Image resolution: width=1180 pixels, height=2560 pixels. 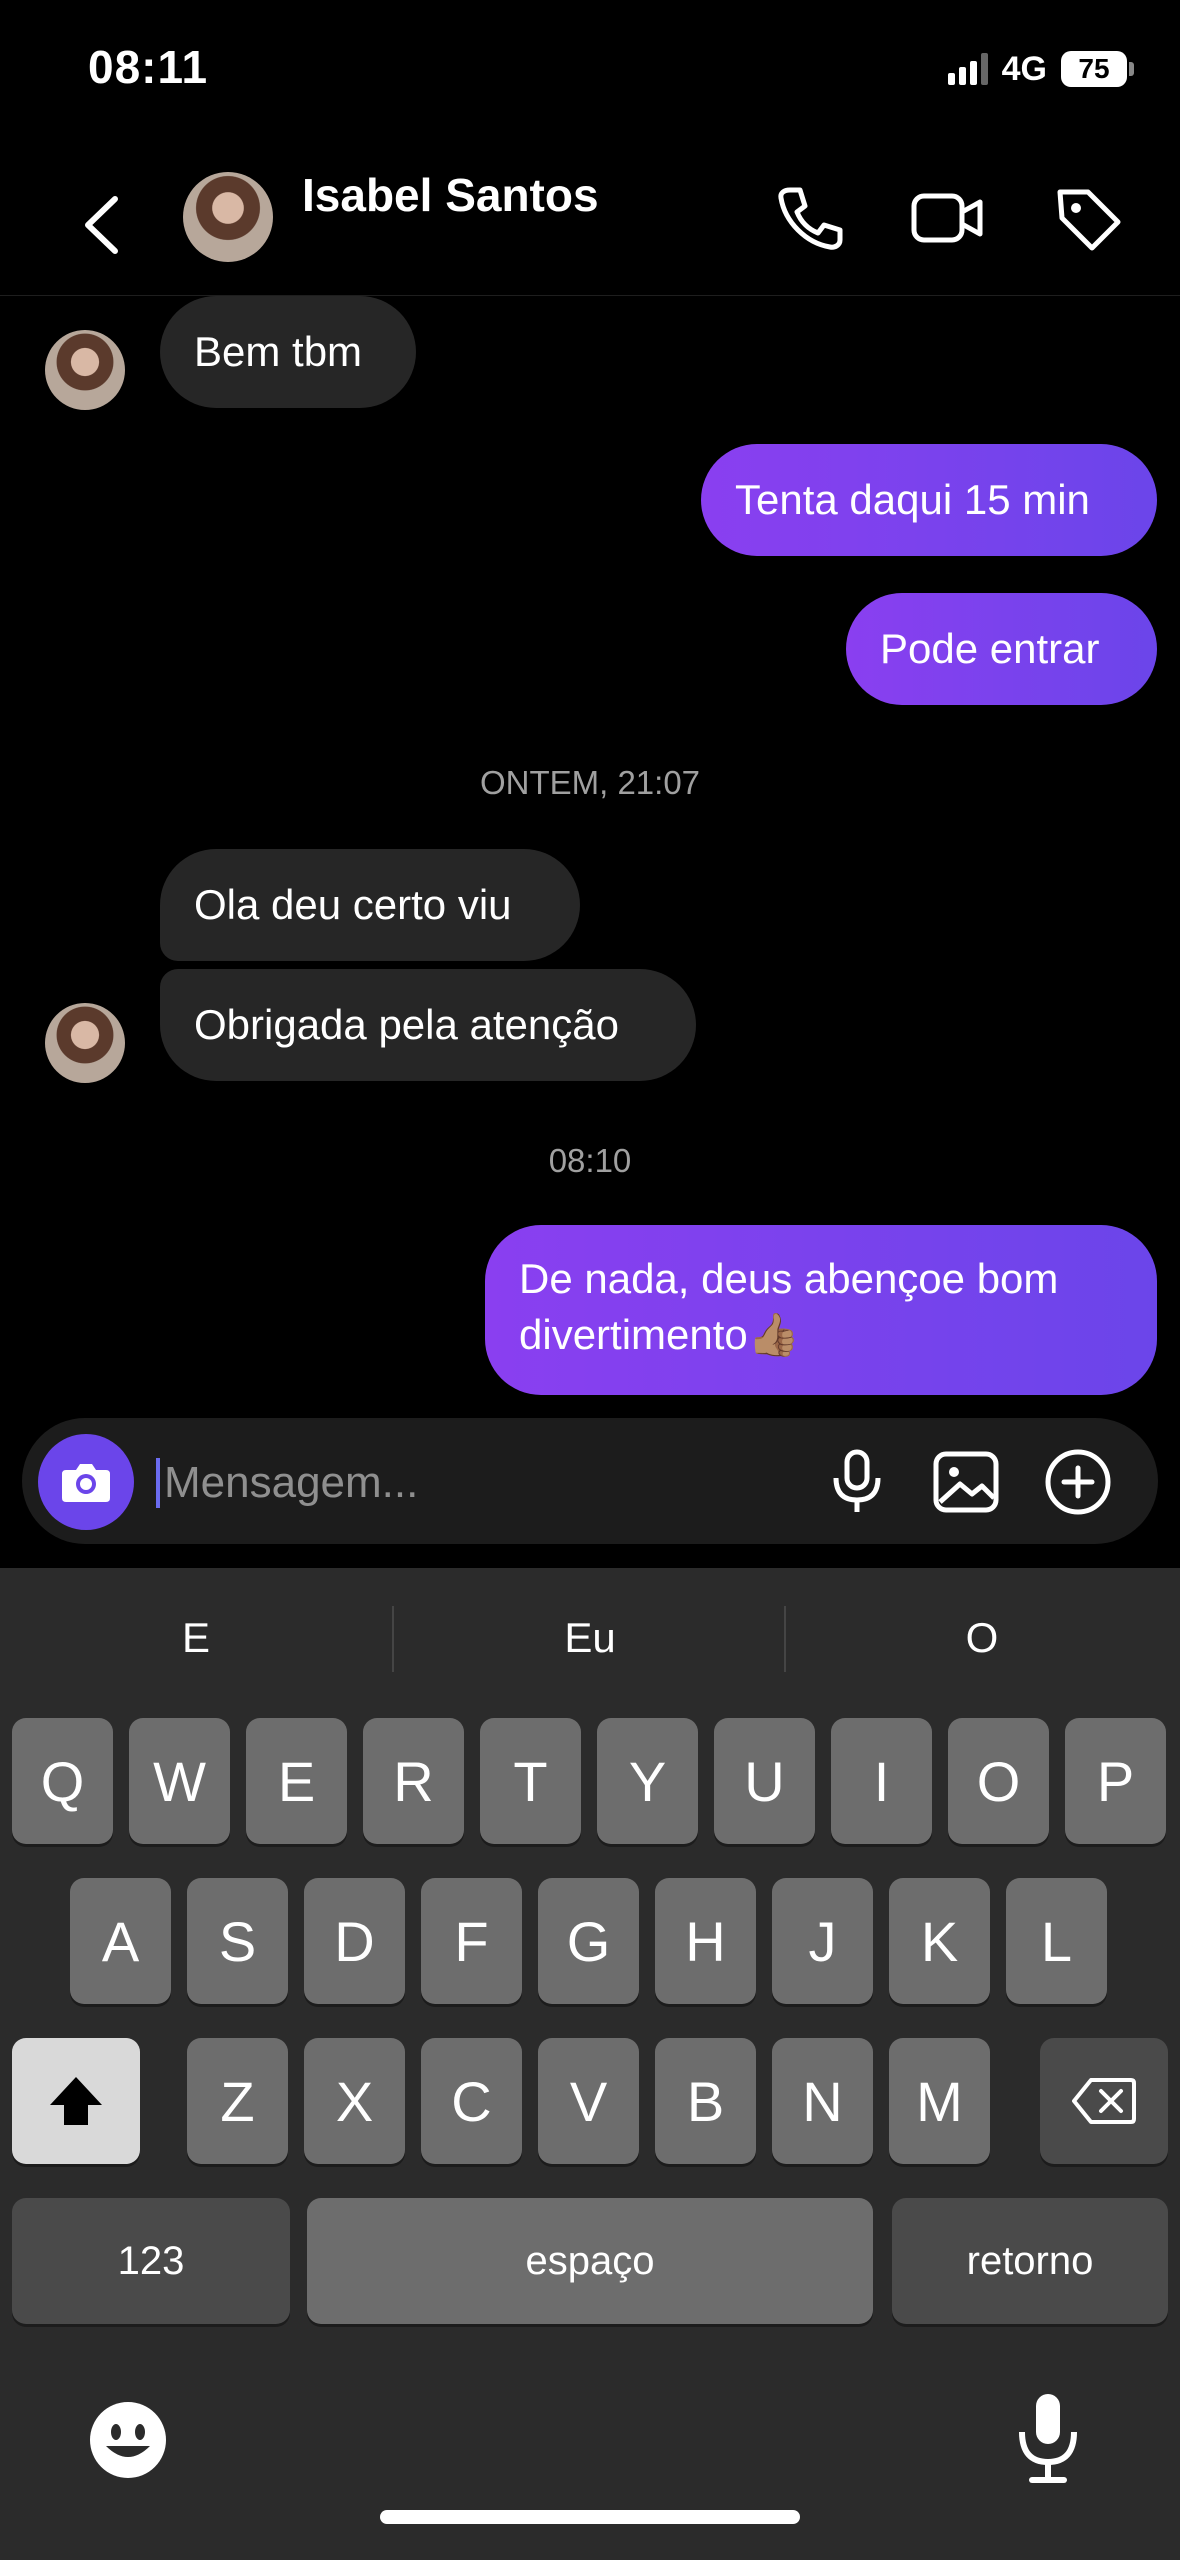 I want to click on key-j: J, so click(x=822, y=1941).